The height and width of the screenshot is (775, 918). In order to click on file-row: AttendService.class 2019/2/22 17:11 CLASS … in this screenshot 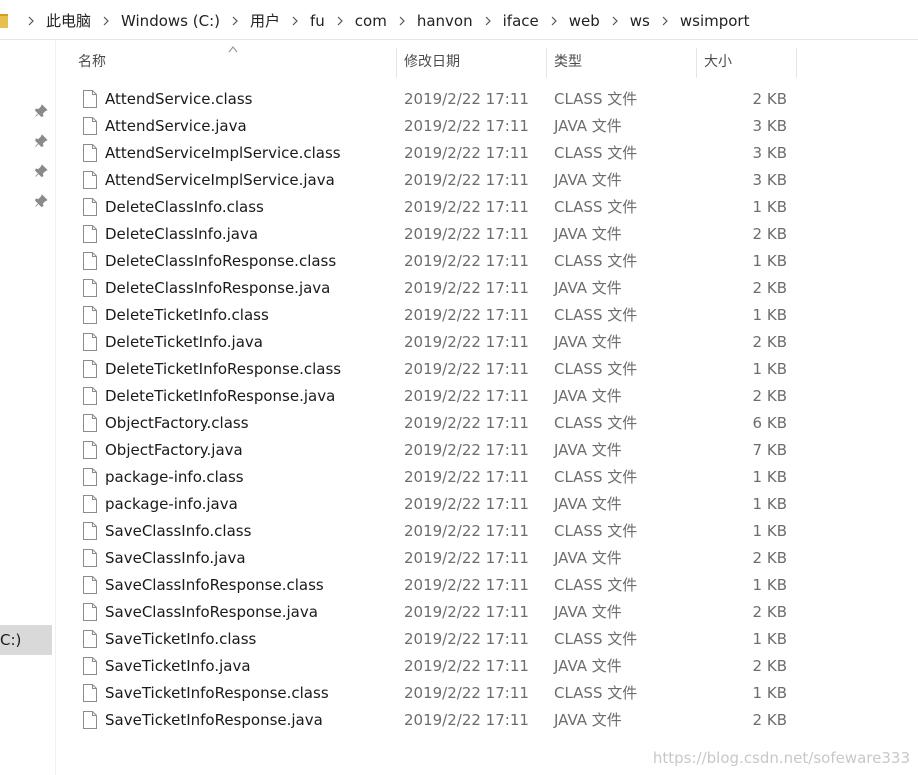, I will do `click(487, 99)`.